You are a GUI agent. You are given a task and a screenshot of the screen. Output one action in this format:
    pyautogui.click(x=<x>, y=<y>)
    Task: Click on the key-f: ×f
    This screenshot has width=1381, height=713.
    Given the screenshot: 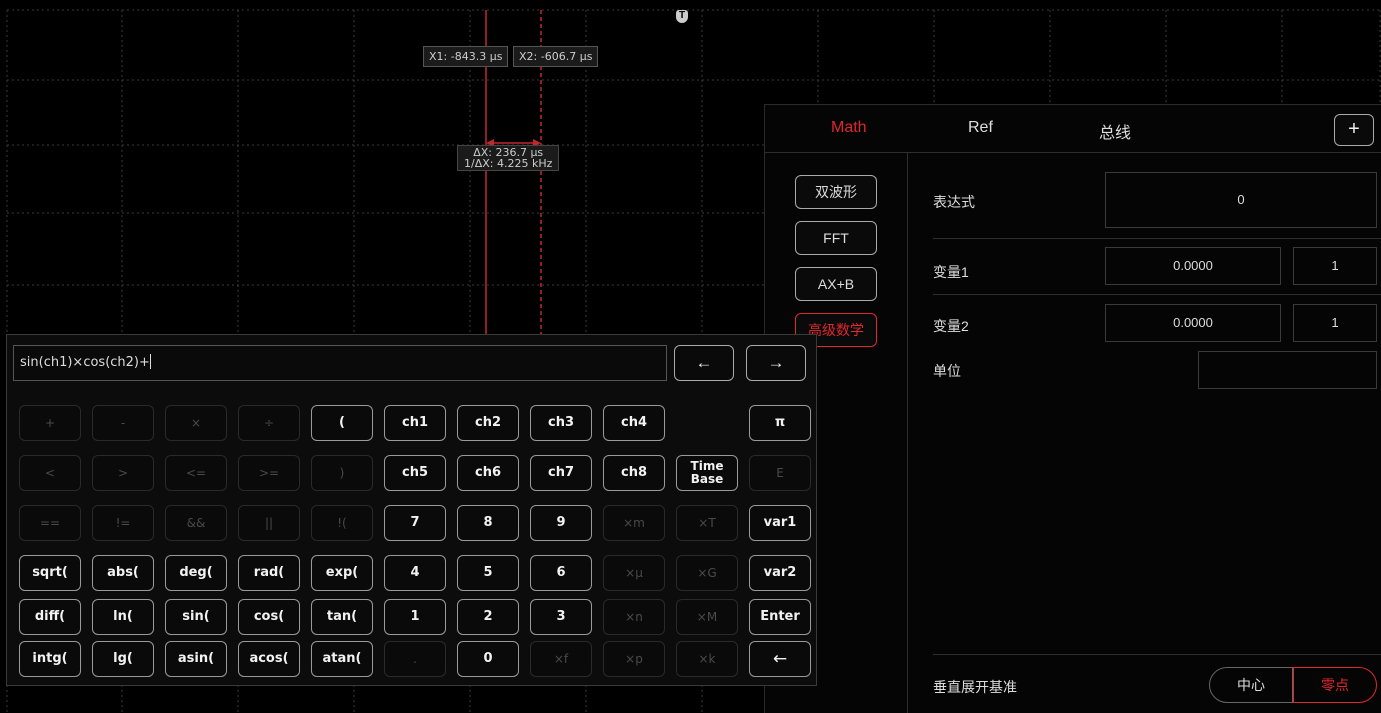 What is the action you would take?
    pyautogui.click(x=561, y=659)
    